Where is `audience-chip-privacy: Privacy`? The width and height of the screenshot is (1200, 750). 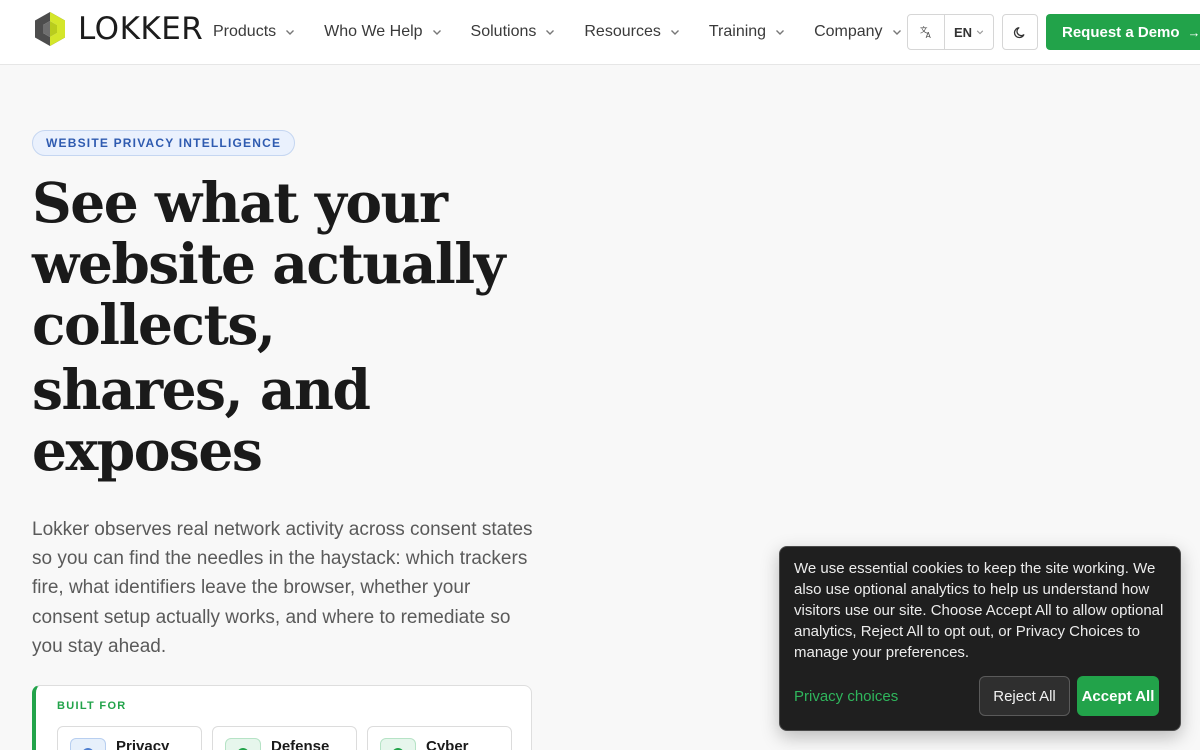 audience-chip-privacy: Privacy is located at coordinates (129, 738).